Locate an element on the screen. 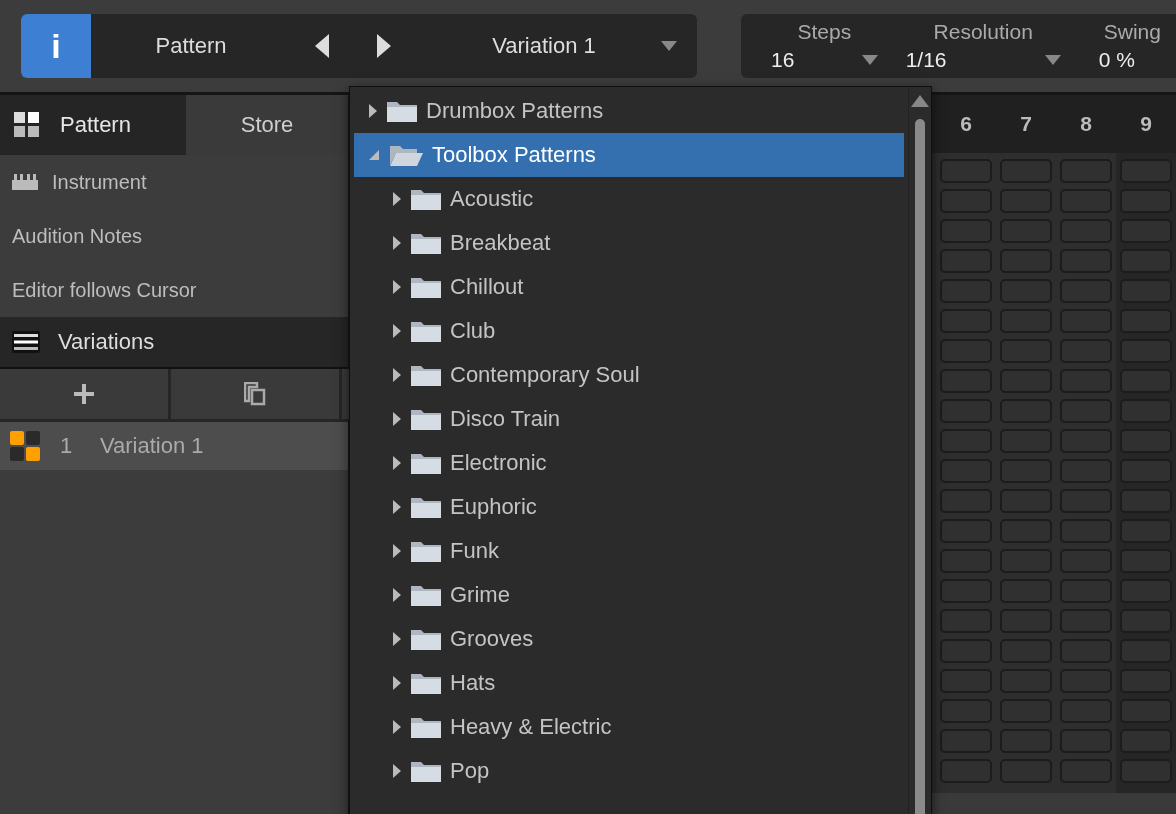 Image resolution: width=1176 pixels, height=814 pixels. pattern-icon is located at coordinates (25, 446).